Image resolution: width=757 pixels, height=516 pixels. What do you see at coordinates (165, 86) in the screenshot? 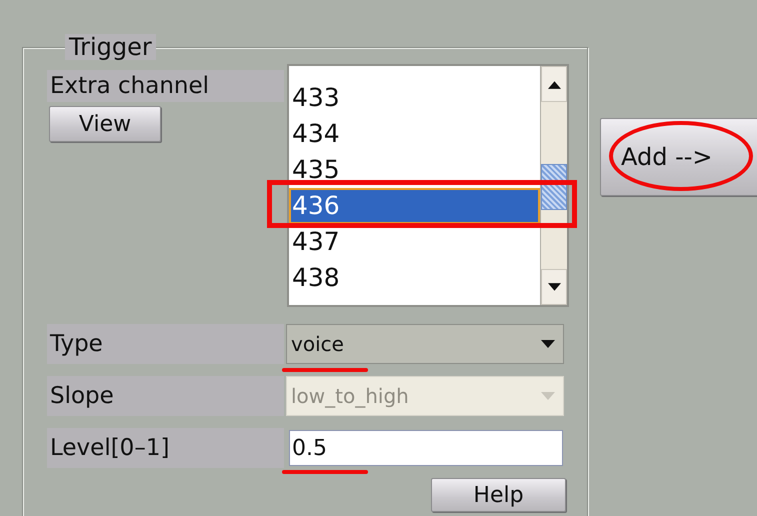
I see `field-label: Extra channel` at bounding box center [165, 86].